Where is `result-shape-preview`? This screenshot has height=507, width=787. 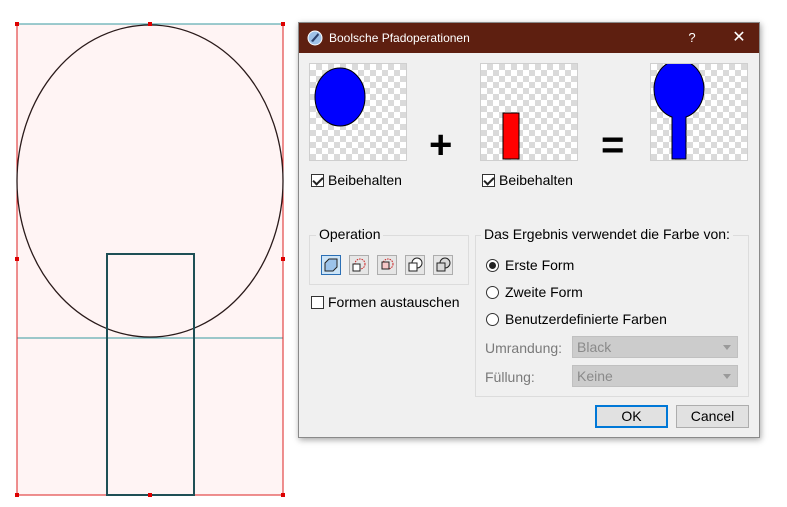 result-shape-preview is located at coordinates (699, 110).